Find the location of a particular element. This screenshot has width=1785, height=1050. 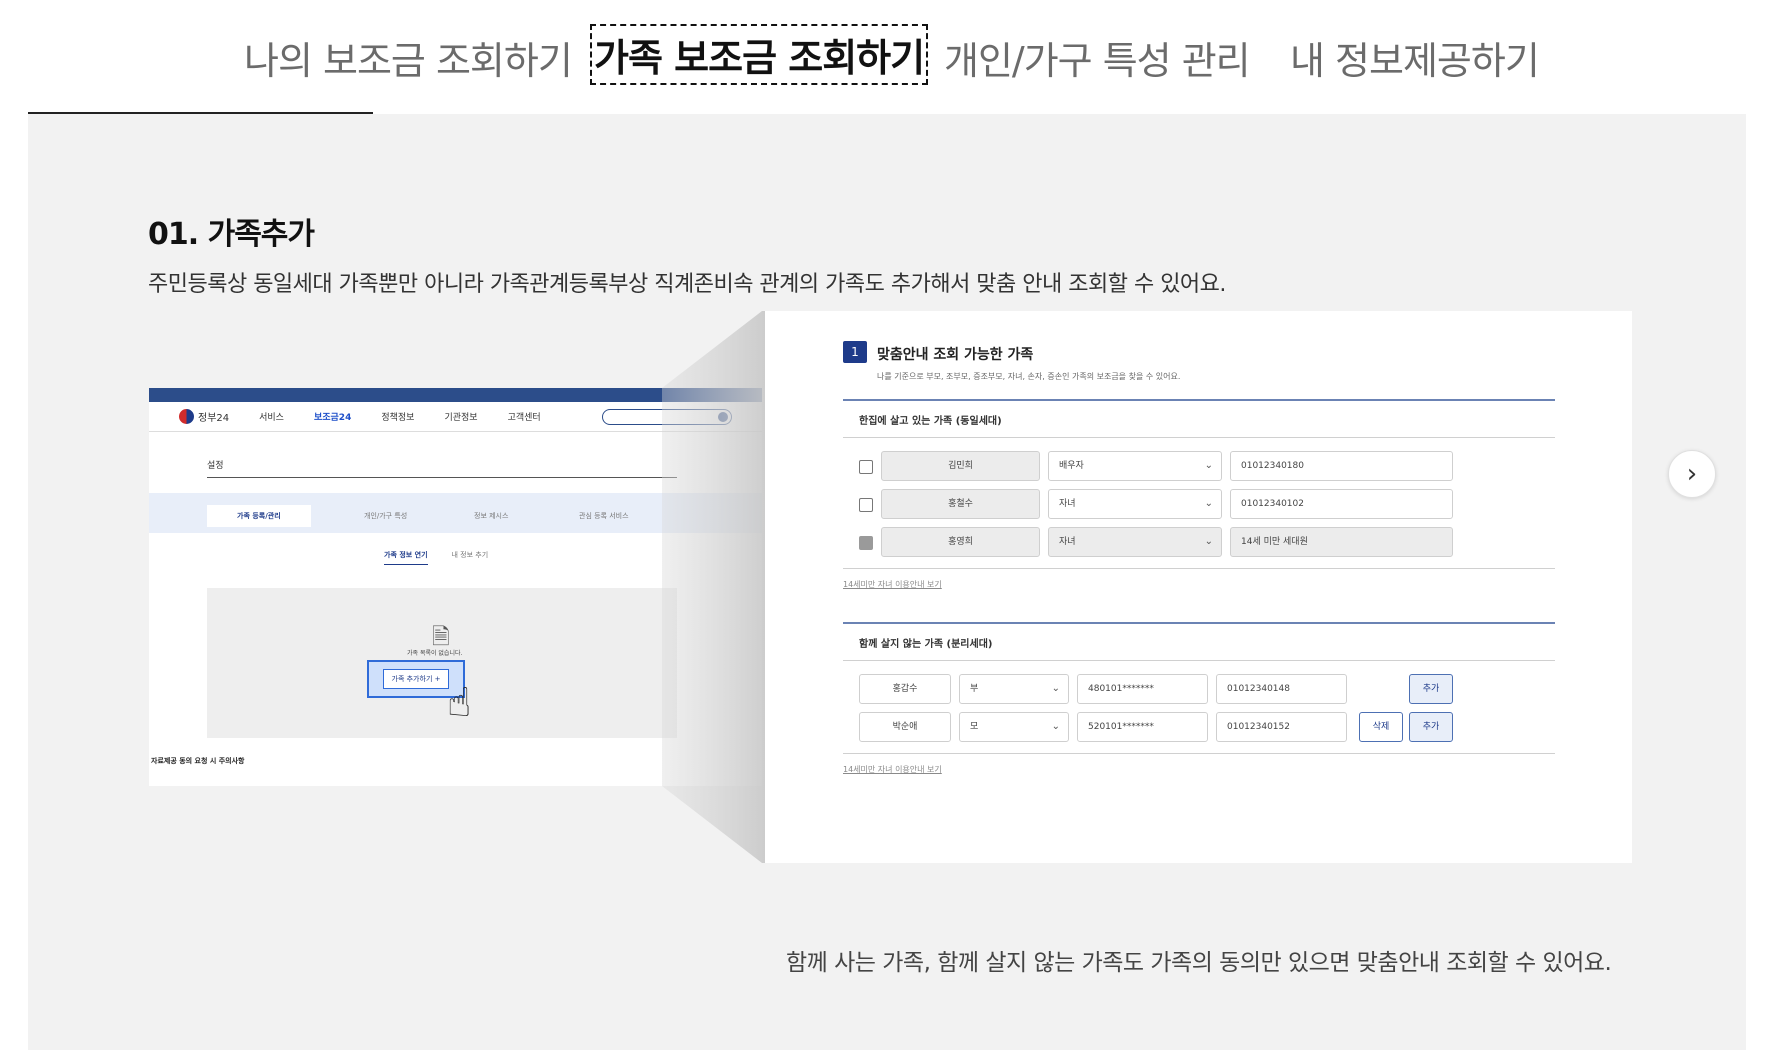

mini-logo: 정부24 is located at coordinates (204, 416).